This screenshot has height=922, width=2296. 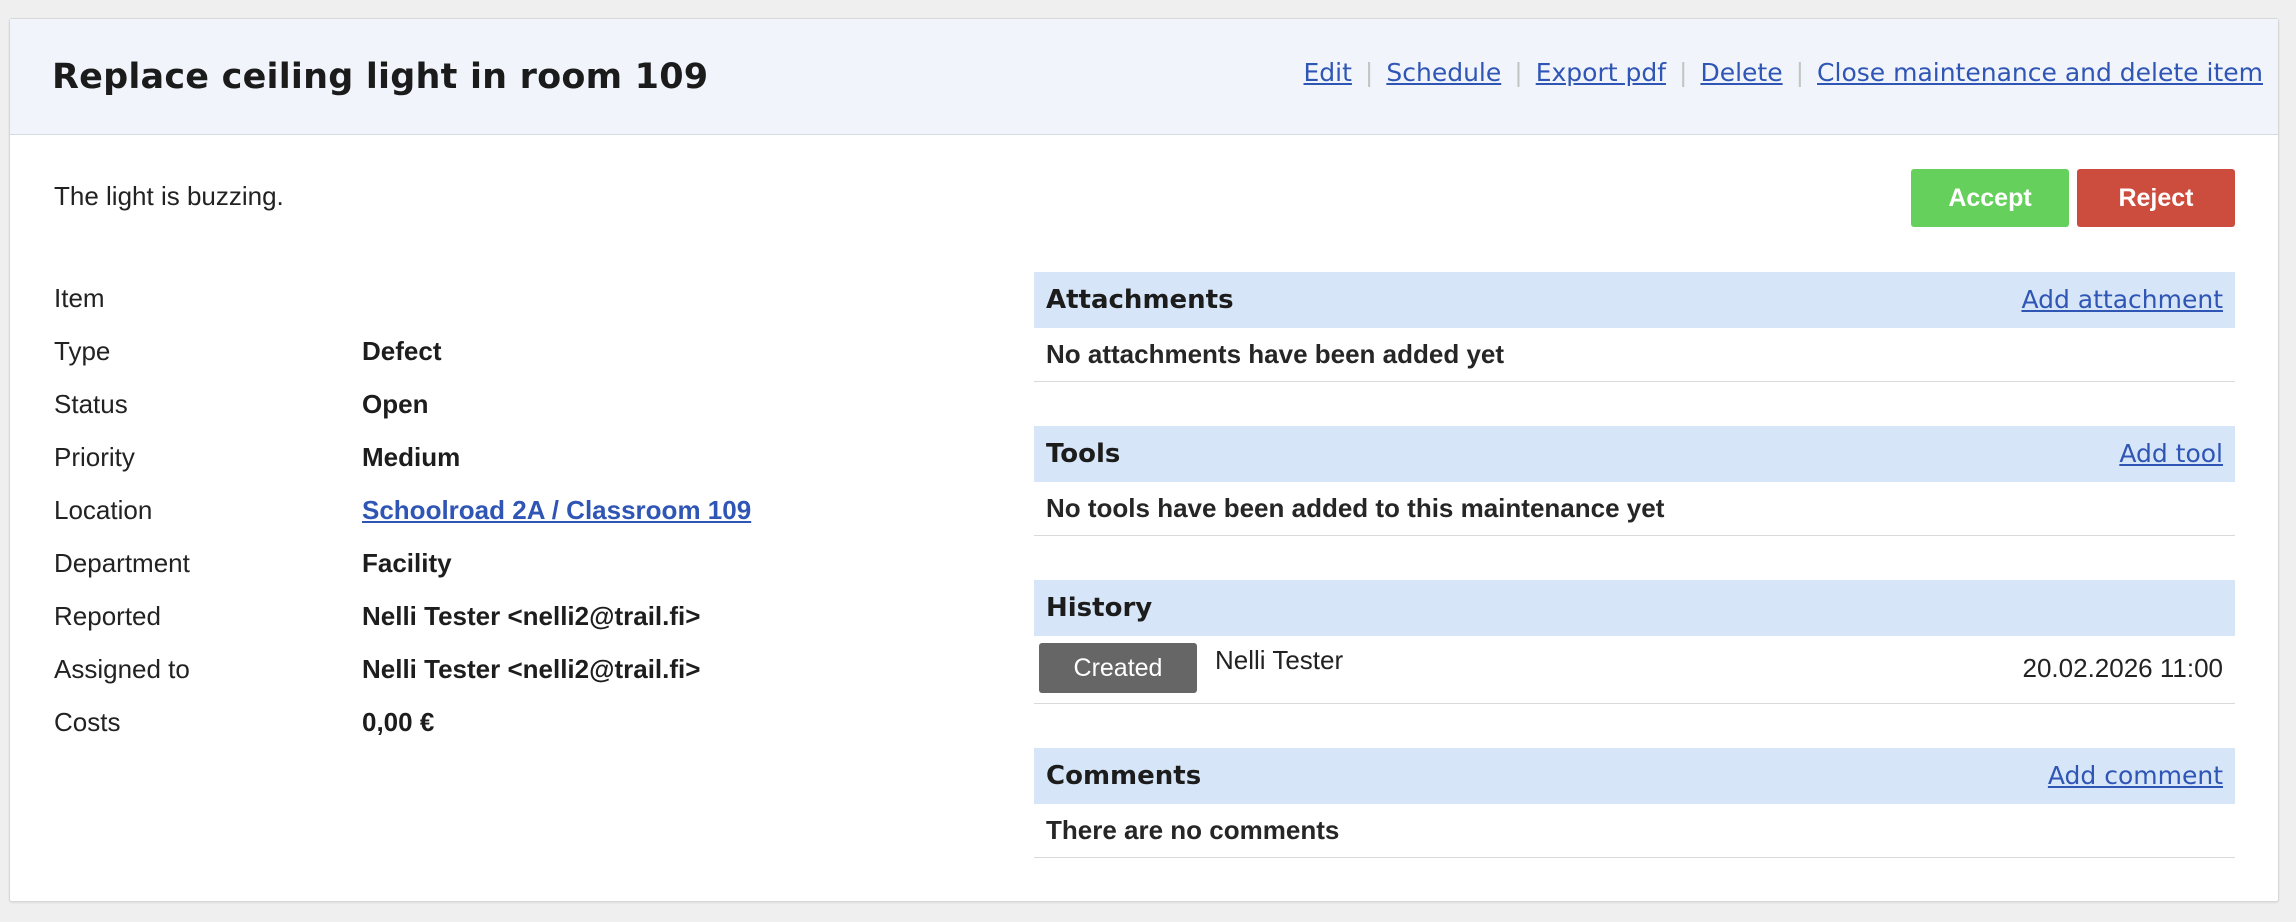 I want to click on detail-label: Reported, so click(x=107, y=616).